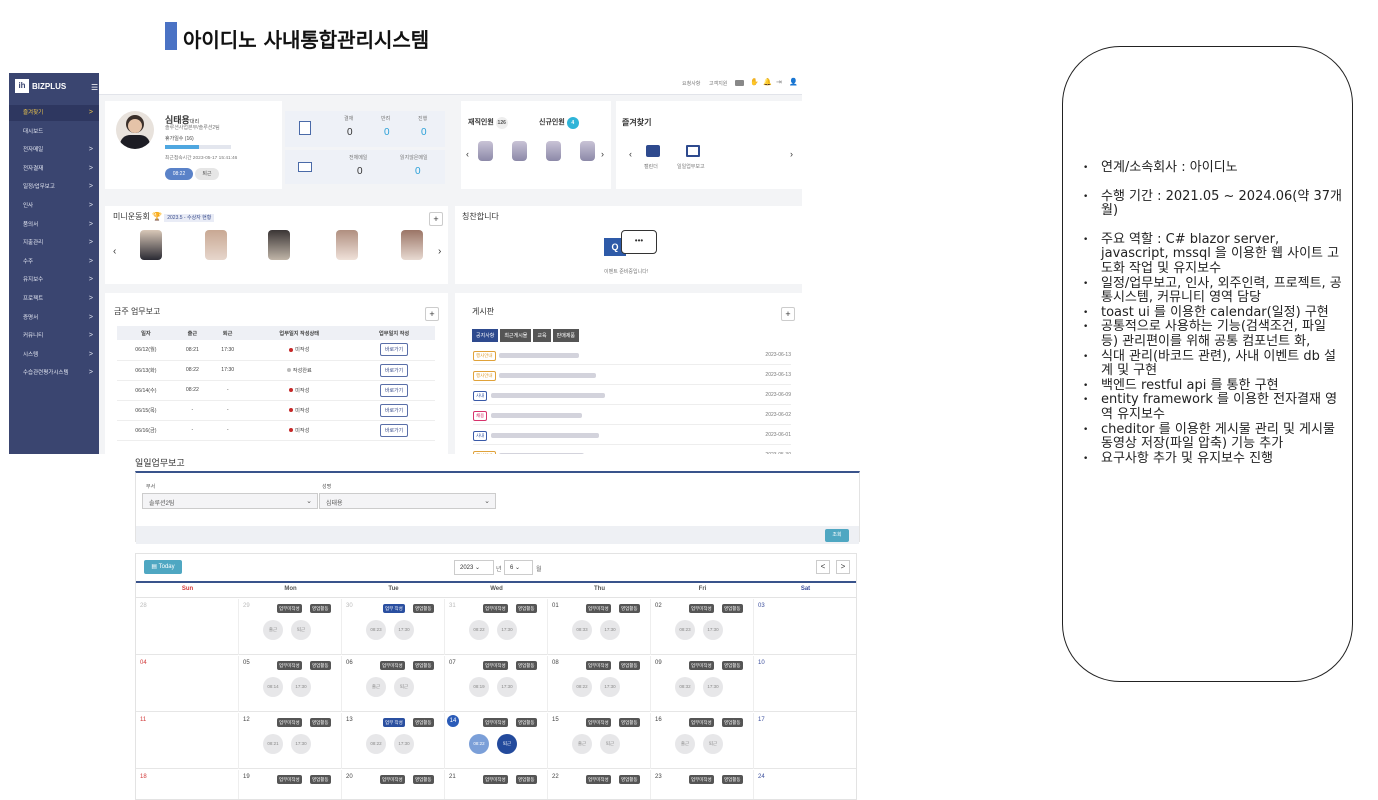  Describe the element at coordinates (467, 154) in the screenshot. I see `staff-prev-icon: ‹` at that location.